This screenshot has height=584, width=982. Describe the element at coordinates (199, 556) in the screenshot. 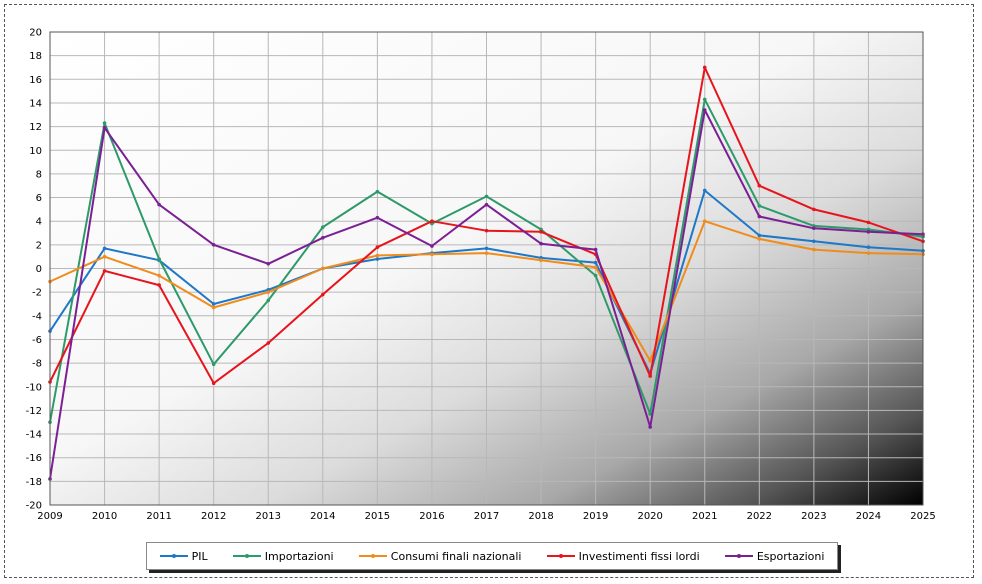

I see `legend-label: PIL` at that location.